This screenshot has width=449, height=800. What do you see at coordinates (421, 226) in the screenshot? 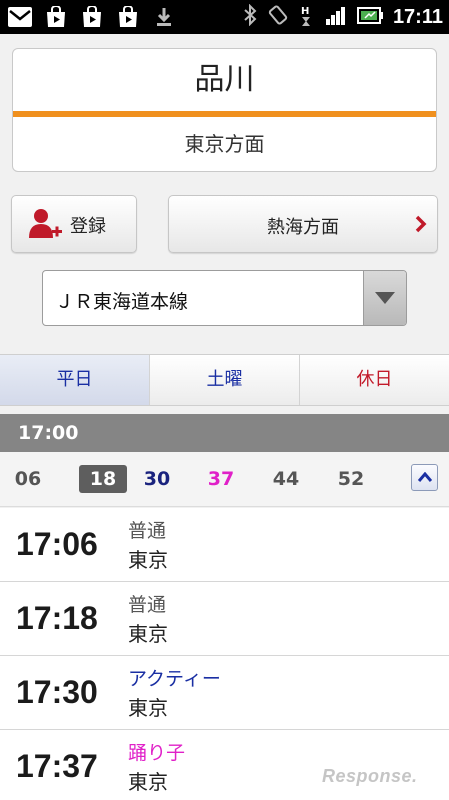
I see `chevron-right-icon` at bounding box center [421, 226].